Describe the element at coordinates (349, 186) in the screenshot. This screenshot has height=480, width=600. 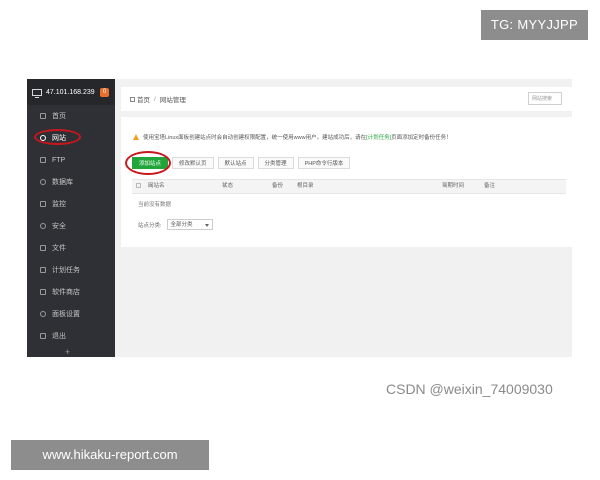
I see `table-header: 网站名 ▲ 状态 ▲ 备份 根目录 到期时间 ▲ 备注` at that location.